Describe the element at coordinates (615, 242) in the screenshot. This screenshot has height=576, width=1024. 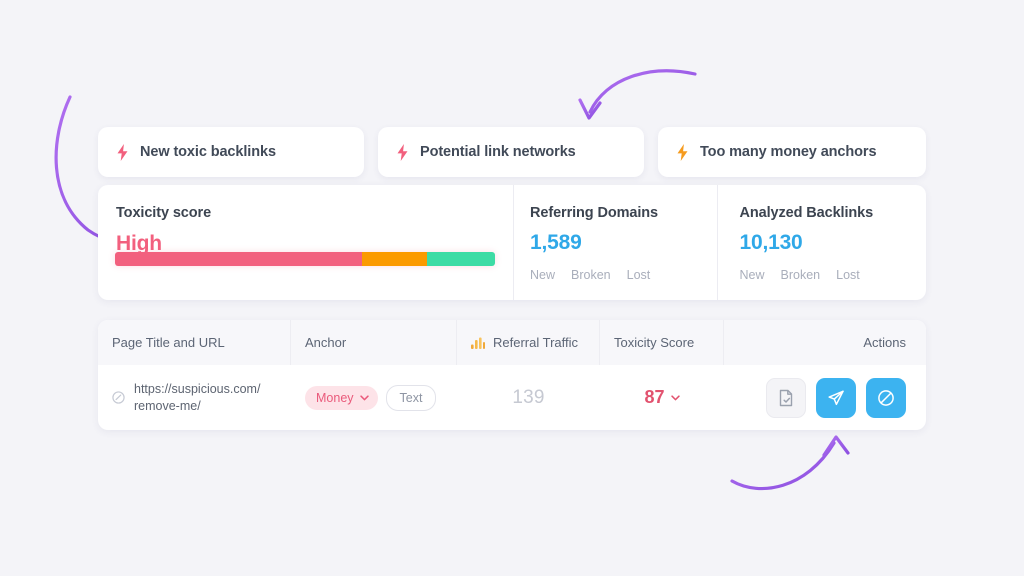
I see `referring-domains-stat: Referring Domains 1,589 New Broken Lost` at that location.